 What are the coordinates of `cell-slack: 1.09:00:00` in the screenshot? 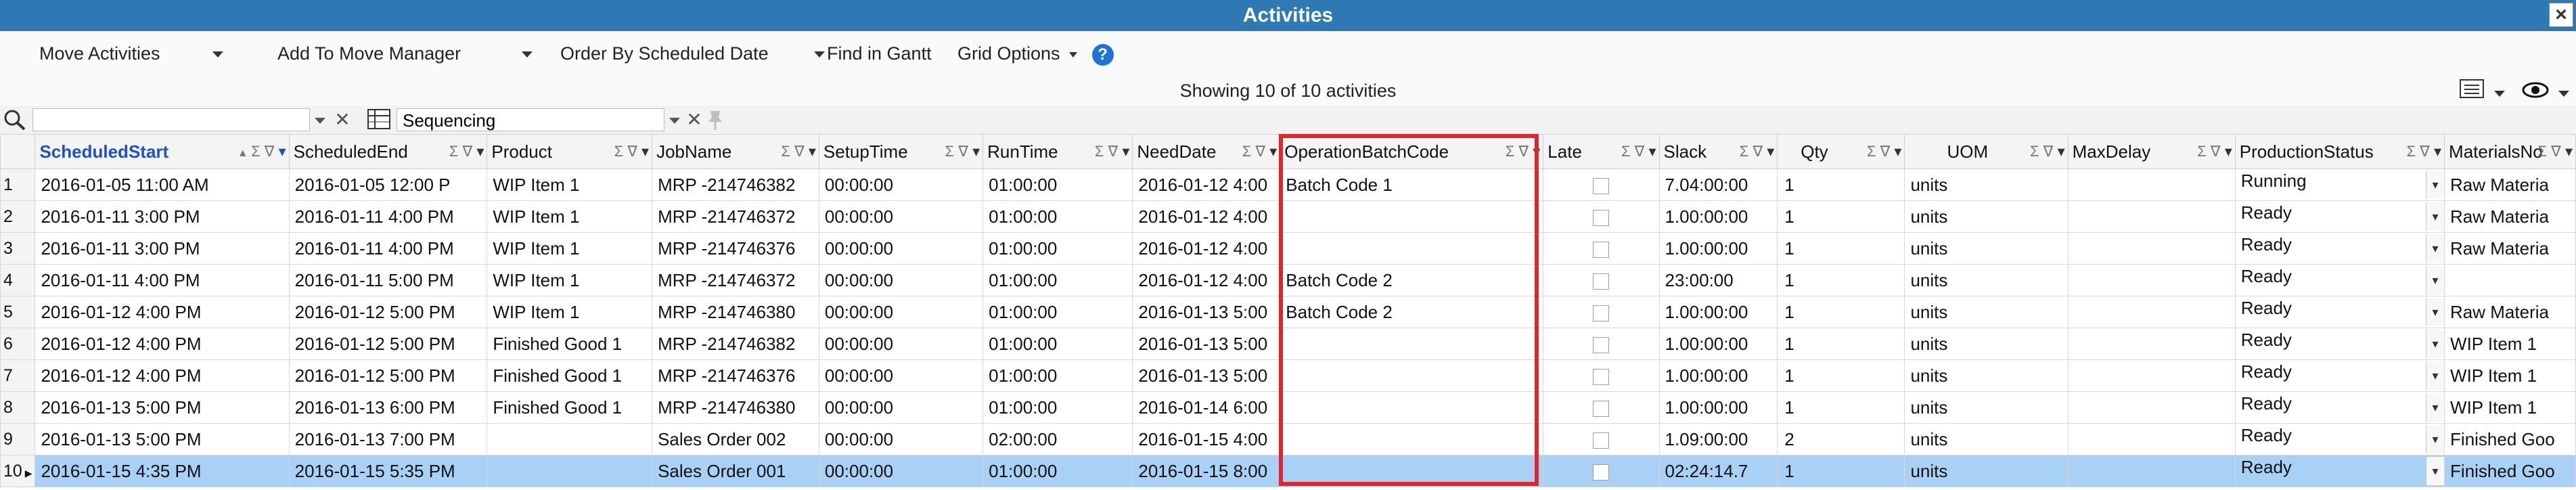 It's located at (1718, 439).